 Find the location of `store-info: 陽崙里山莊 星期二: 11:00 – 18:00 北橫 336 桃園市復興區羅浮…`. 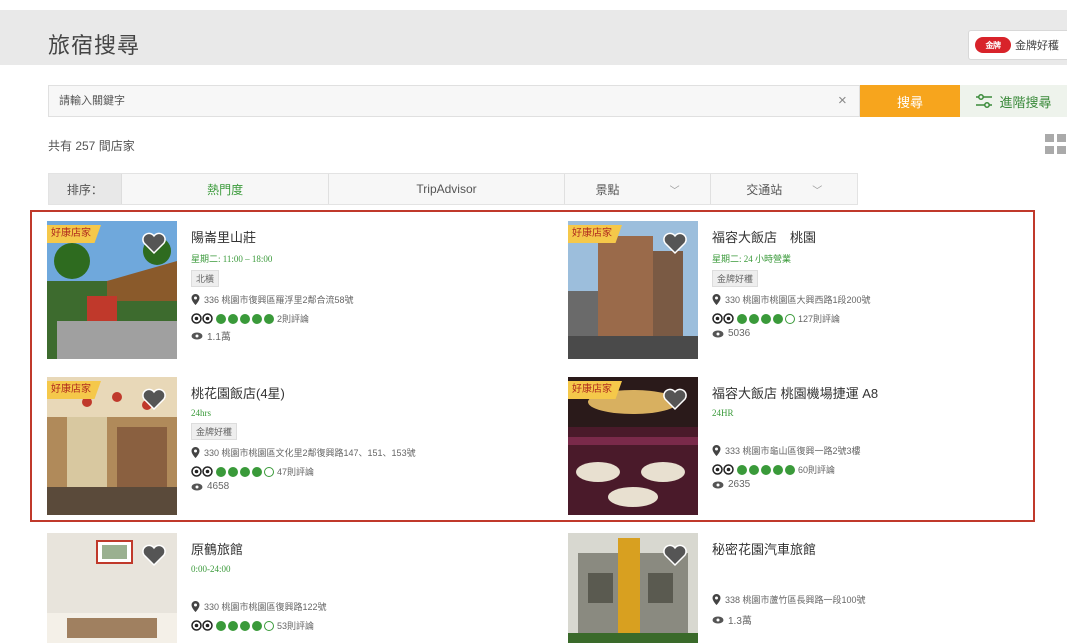

store-info: 陽崙里山莊 星期二: 11:00 – 18:00 北橫 336 桃園市復興區羅浮… is located at coordinates (361, 285).